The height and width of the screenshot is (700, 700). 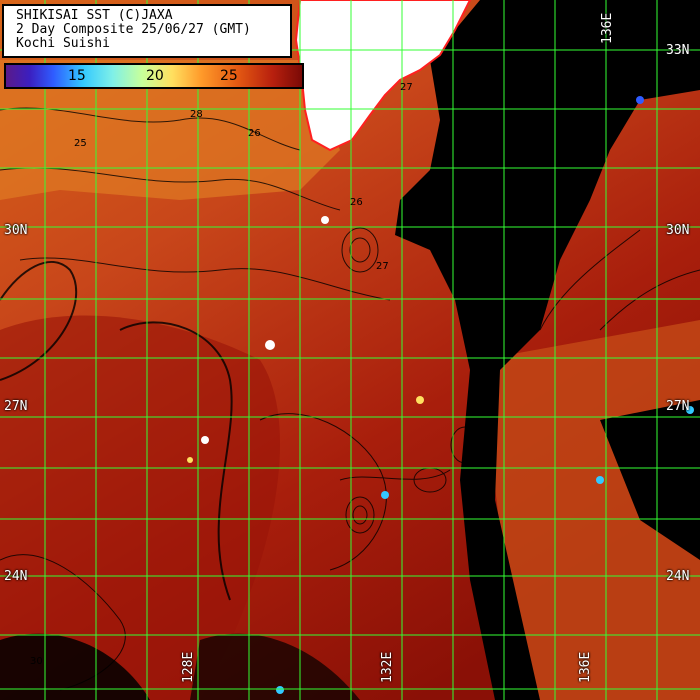 What do you see at coordinates (678, 406) in the screenshot?
I see `lat-label-27n-right: 27N` at bounding box center [678, 406].